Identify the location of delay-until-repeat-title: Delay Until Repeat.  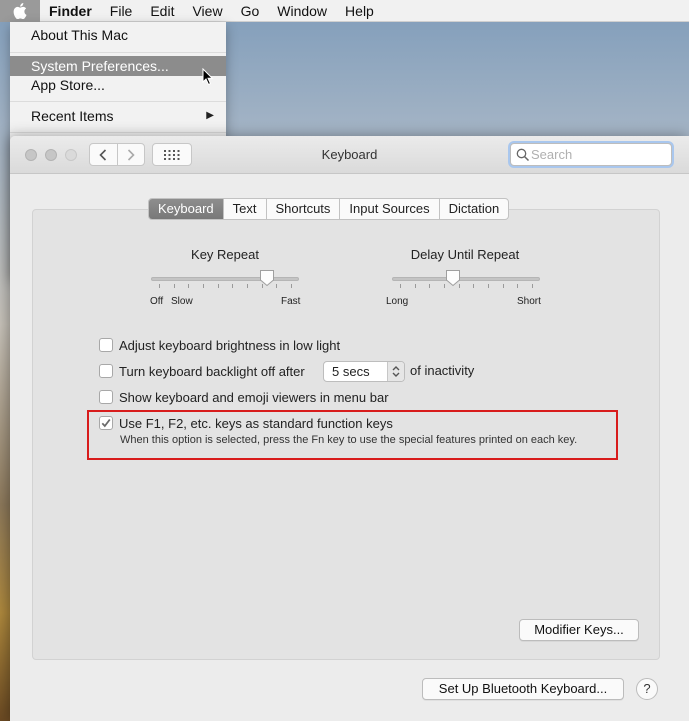
(465, 254).